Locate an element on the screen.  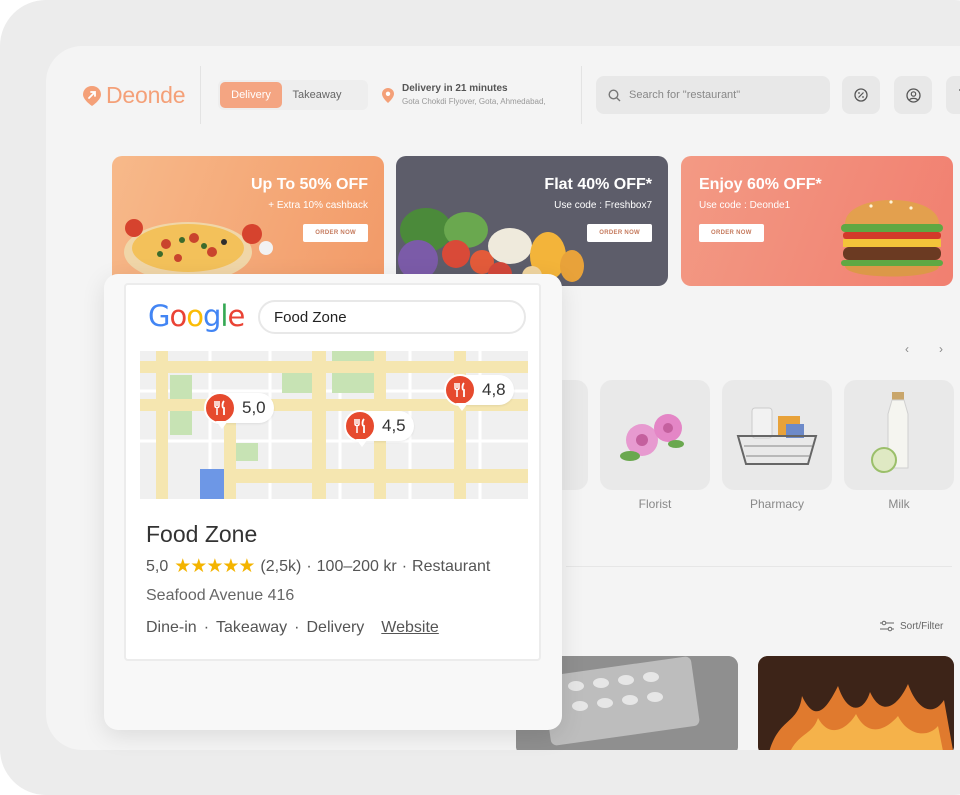
category-tile-pharmacy is located at coordinates (777, 435).